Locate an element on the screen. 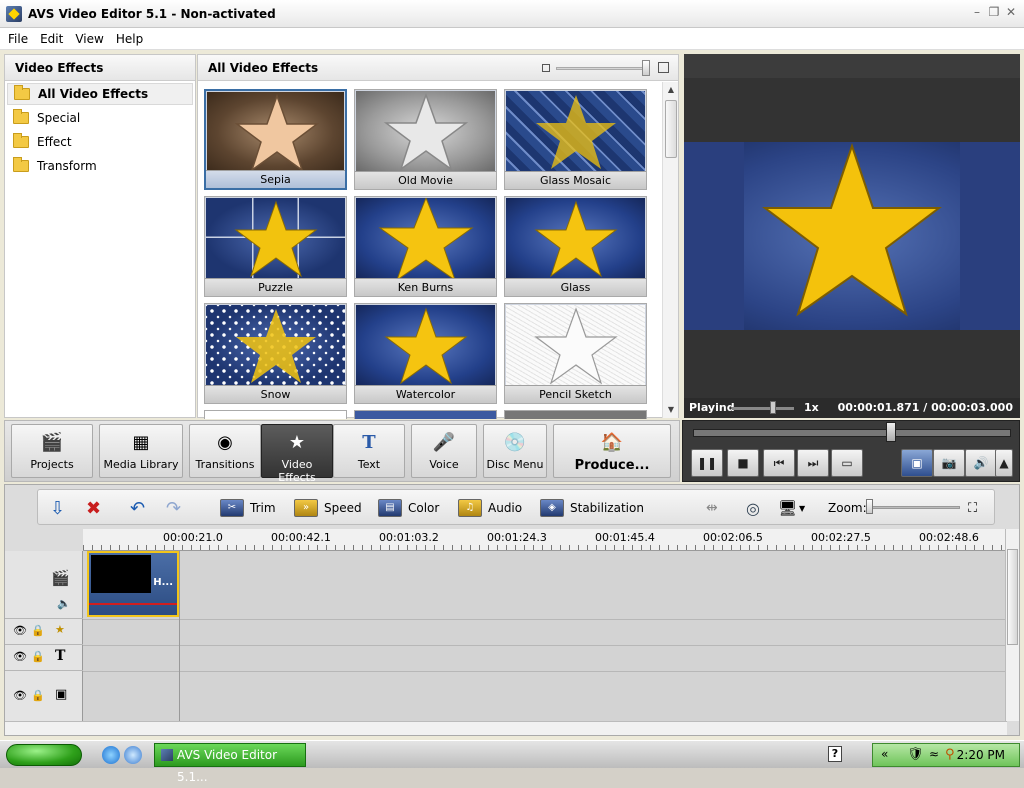  undo-icon: ↶ is located at coordinates (138, 508).